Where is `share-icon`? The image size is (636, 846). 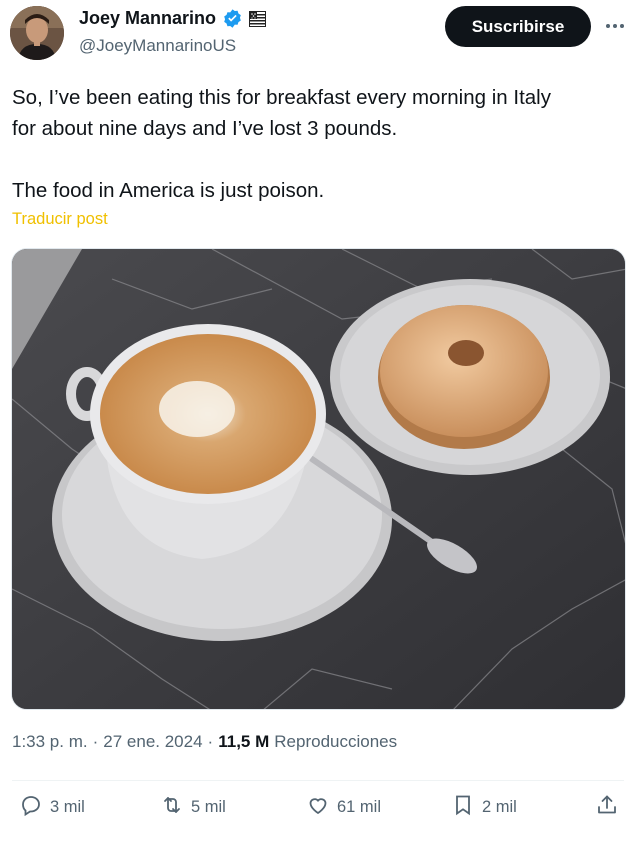 share-icon is located at coordinates (607, 807).